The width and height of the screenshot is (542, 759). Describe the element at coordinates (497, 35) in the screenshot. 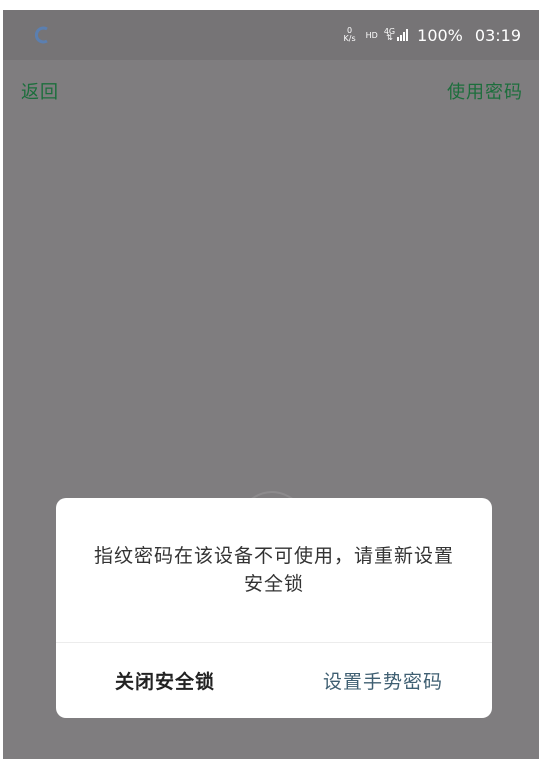

I see `status-clock: 03:19` at that location.